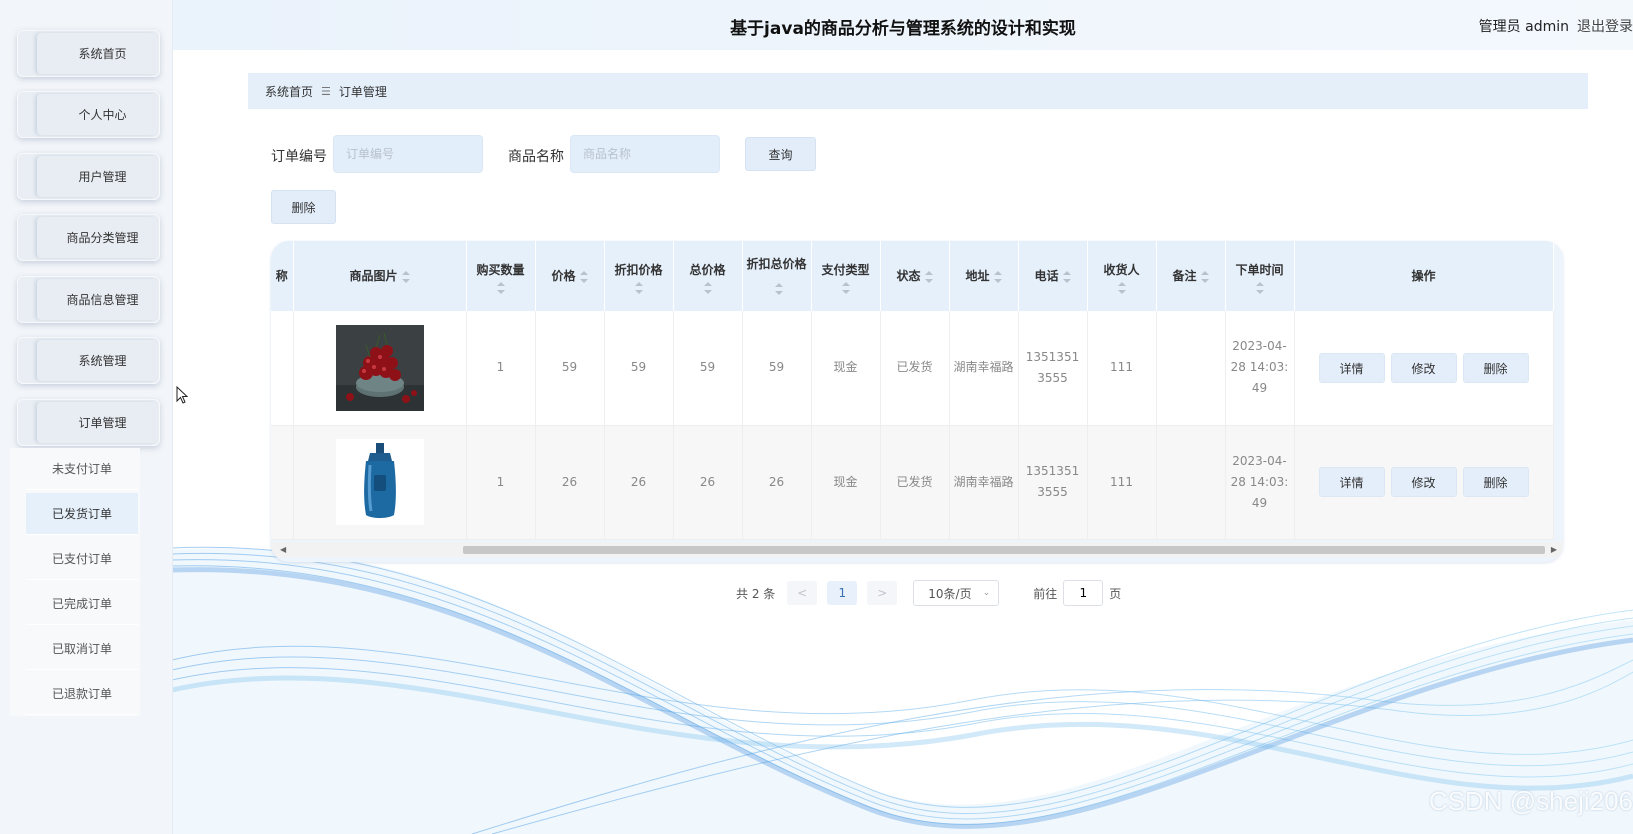 The width and height of the screenshot is (1633, 834). I want to click on scroll-left-icon: ◀, so click(283, 549).